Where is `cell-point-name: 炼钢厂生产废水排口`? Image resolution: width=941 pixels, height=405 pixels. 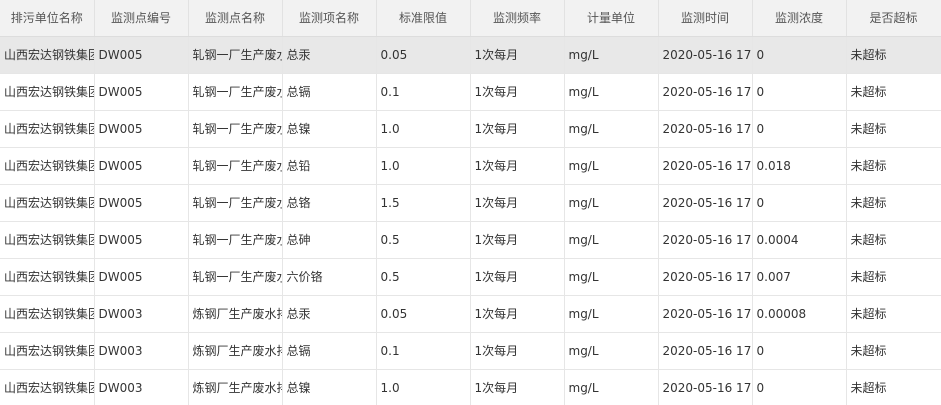 cell-point-name: 炼钢厂生产废水排口 is located at coordinates (235, 351).